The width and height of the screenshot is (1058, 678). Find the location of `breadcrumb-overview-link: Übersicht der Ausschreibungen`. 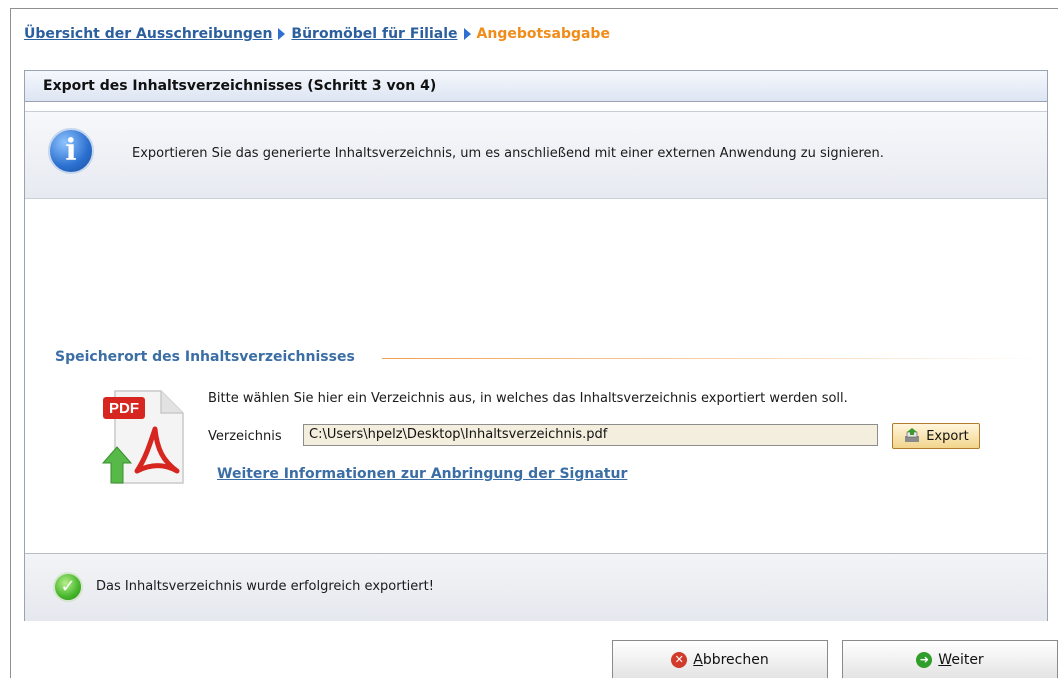

breadcrumb-overview-link: Übersicht der Ausschreibungen is located at coordinates (148, 34).